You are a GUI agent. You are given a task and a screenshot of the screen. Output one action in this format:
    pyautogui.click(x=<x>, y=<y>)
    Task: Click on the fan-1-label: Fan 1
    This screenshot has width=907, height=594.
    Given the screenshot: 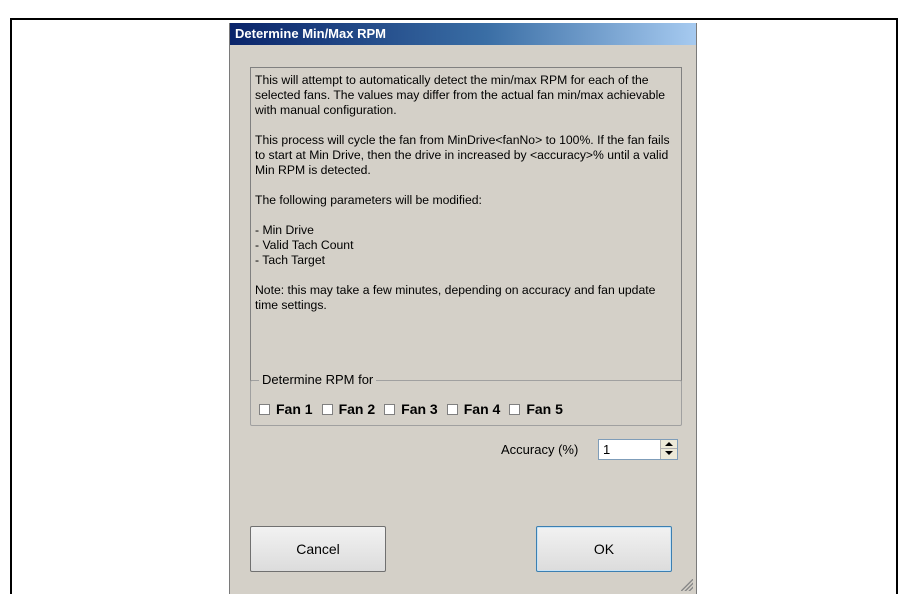 What is the action you would take?
    pyautogui.click(x=294, y=409)
    